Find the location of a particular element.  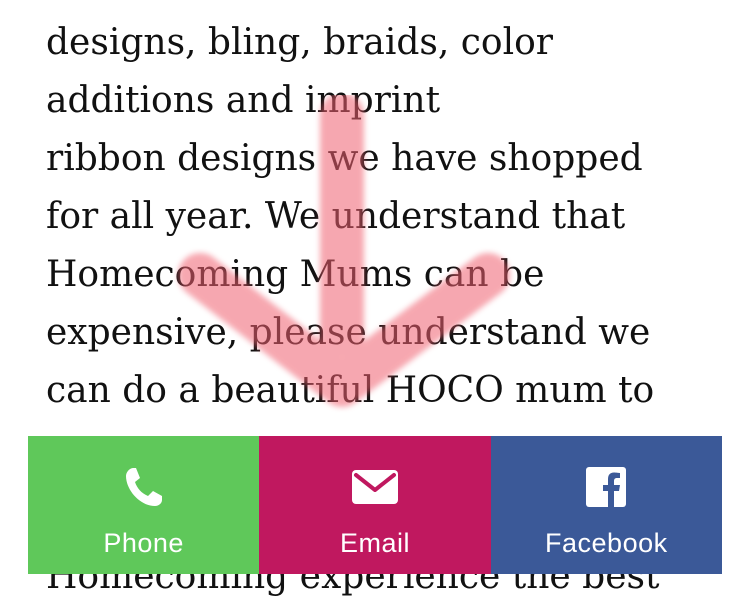

article-line: ribbon designs we have shopped is located at coordinates (344, 158).